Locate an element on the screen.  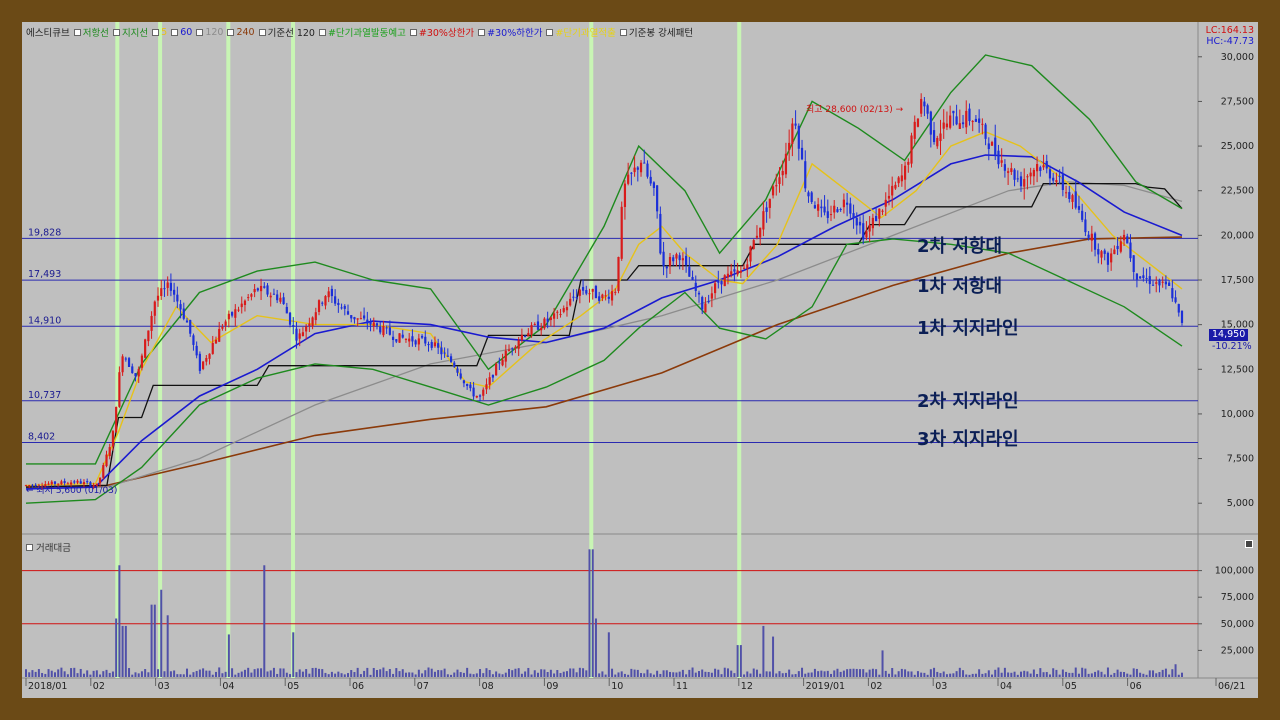
price-tick-label: 7,500 is located at coordinates (1240, 459).